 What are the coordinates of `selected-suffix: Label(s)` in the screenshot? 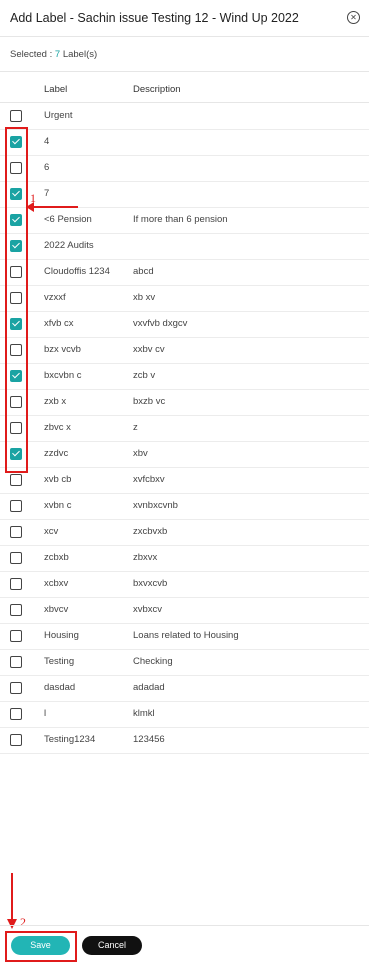 It's located at (79, 54).